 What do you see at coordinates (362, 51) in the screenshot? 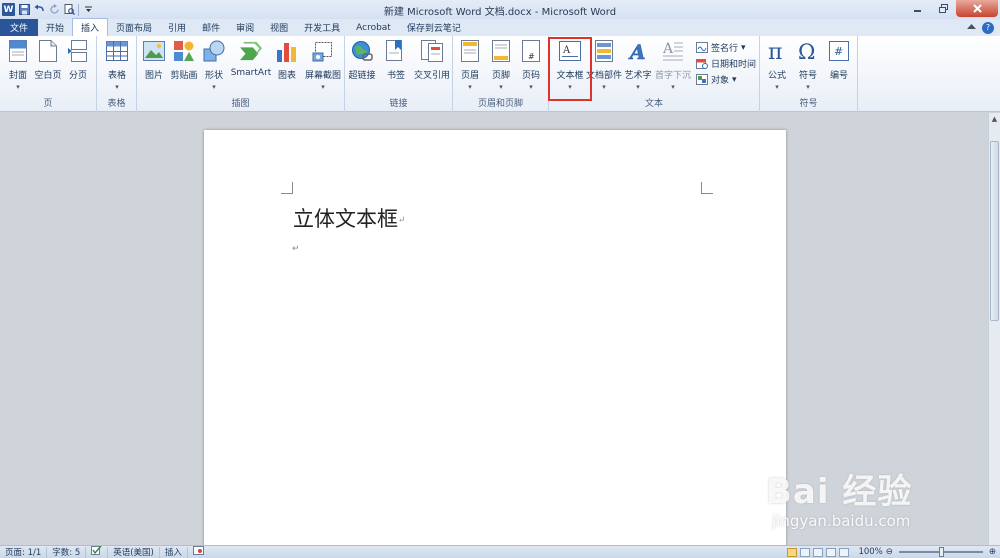
I see `globe-link-icon` at bounding box center [362, 51].